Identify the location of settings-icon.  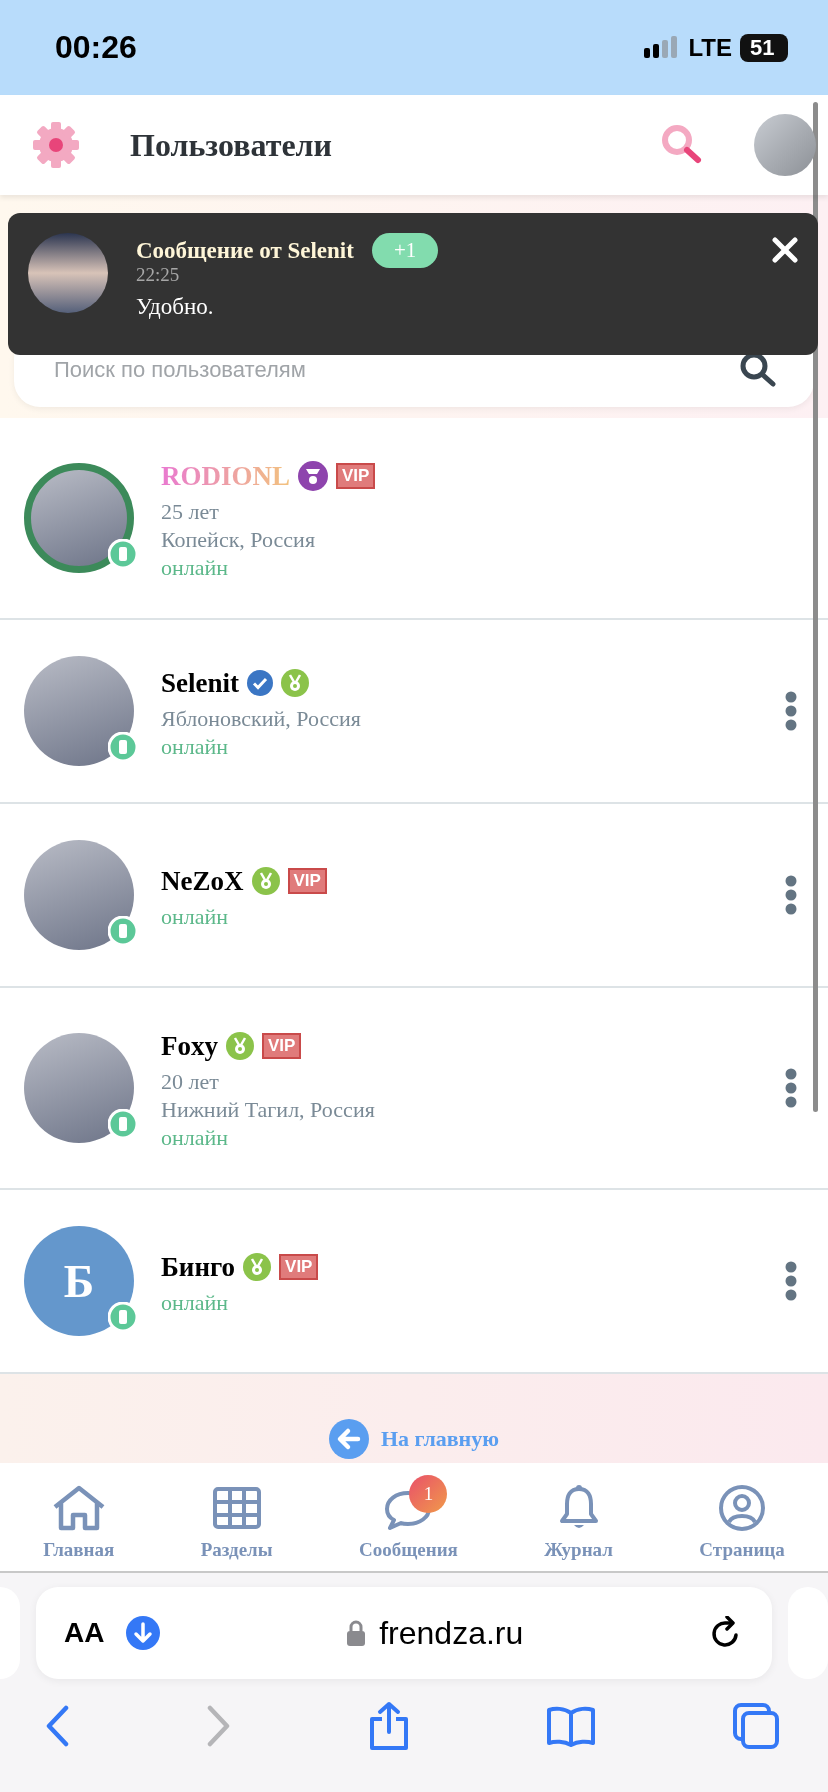
(56, 145).